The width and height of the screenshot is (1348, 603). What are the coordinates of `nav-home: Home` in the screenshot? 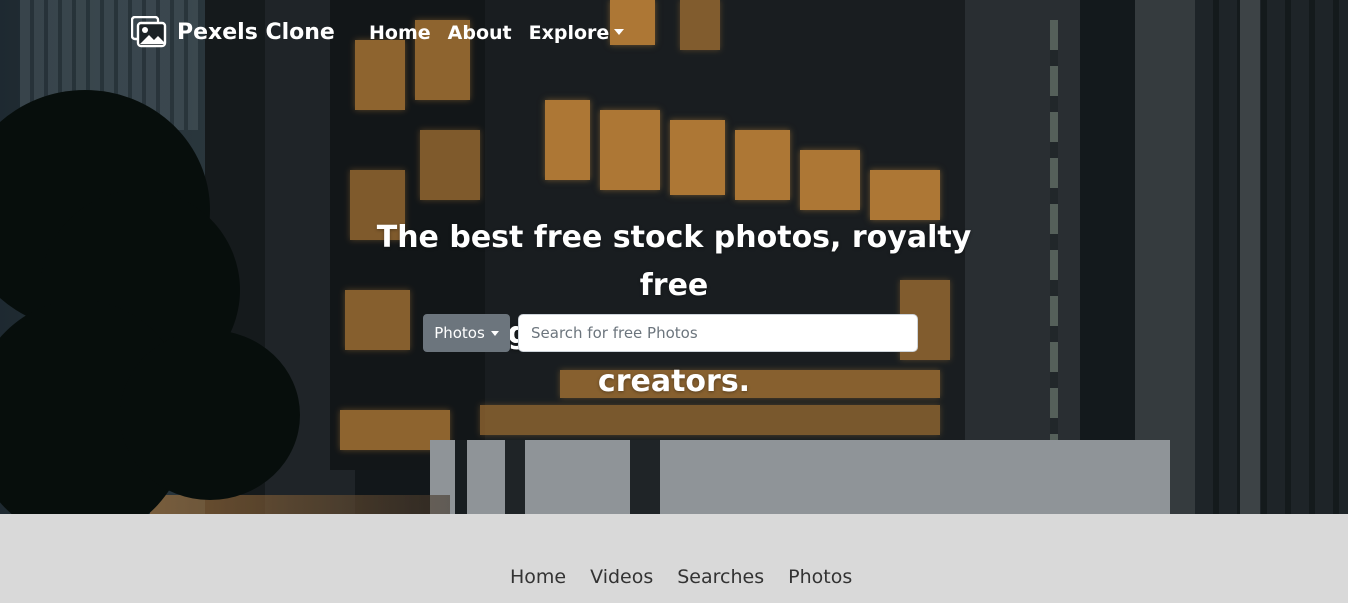 It's located at (400, 33).